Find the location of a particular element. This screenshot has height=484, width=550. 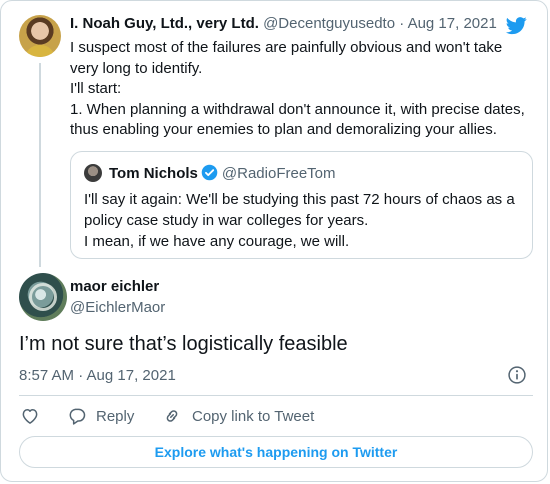

parent-author-name: I. Noah Guy, Ltd., very Ltd. is located at coordinates (164, 23).